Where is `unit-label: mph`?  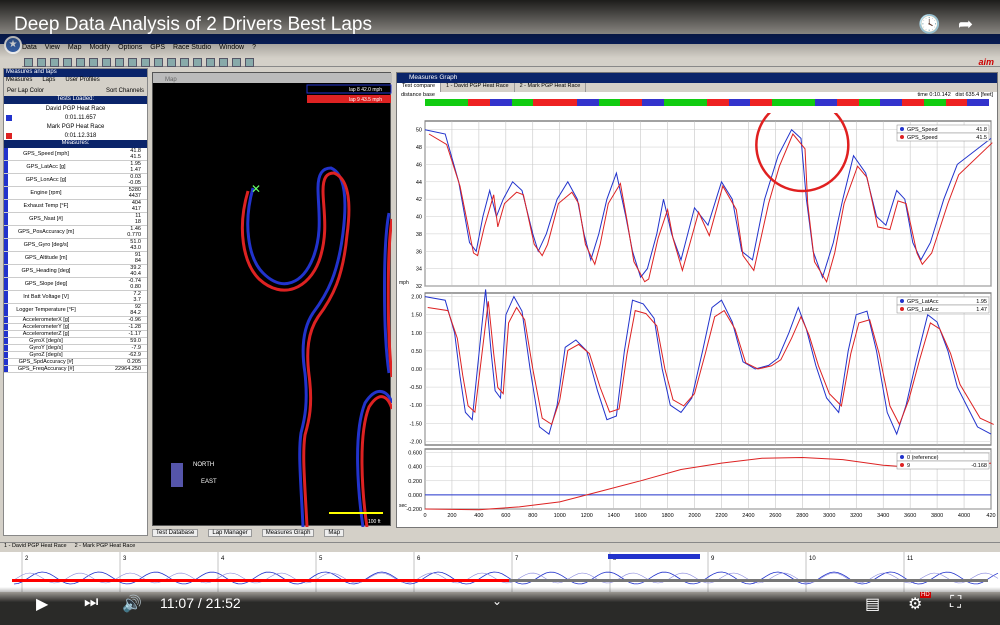 unit-label: mph is located at coordinates (404, 283).